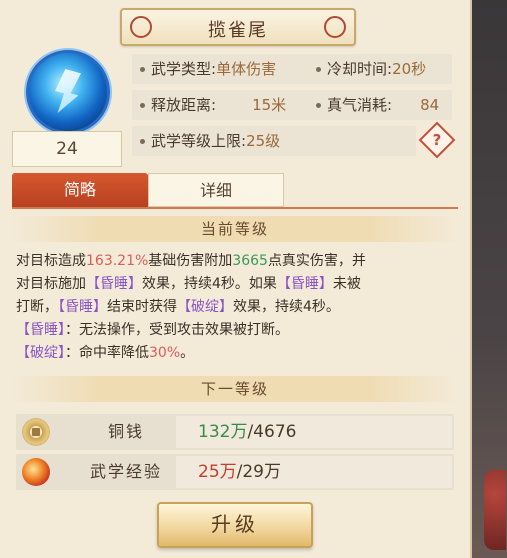 Image resolution: width=507 pixels, height=558 pixels. Describe the element at coordinates (216, 190) in the screenshot. I see `tab-detail: 详细` at that location.